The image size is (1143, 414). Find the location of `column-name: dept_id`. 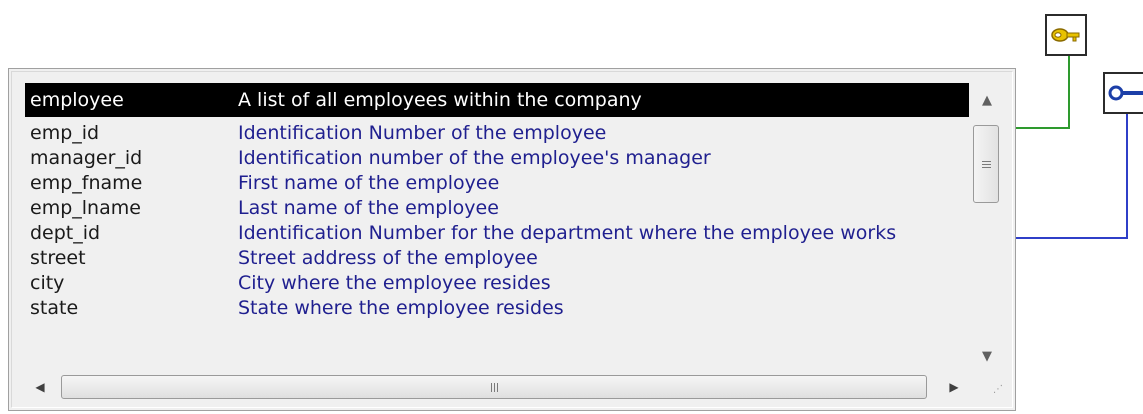

column-name: dept_id is located at coordinates (65, 233).